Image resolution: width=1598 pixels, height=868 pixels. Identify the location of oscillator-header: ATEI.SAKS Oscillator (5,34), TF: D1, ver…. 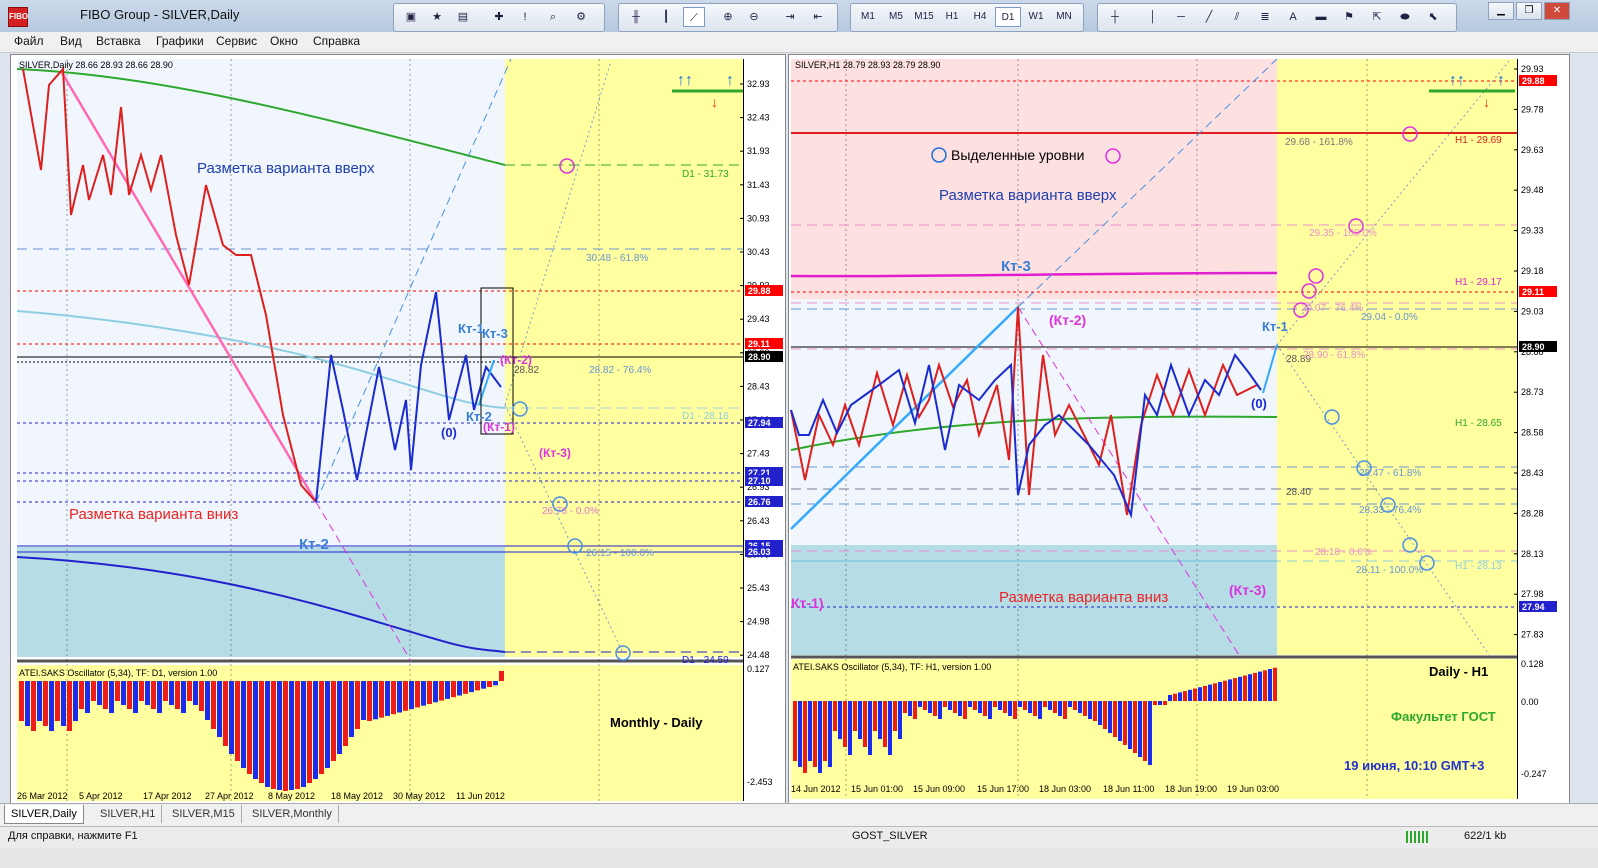
(118, 673).